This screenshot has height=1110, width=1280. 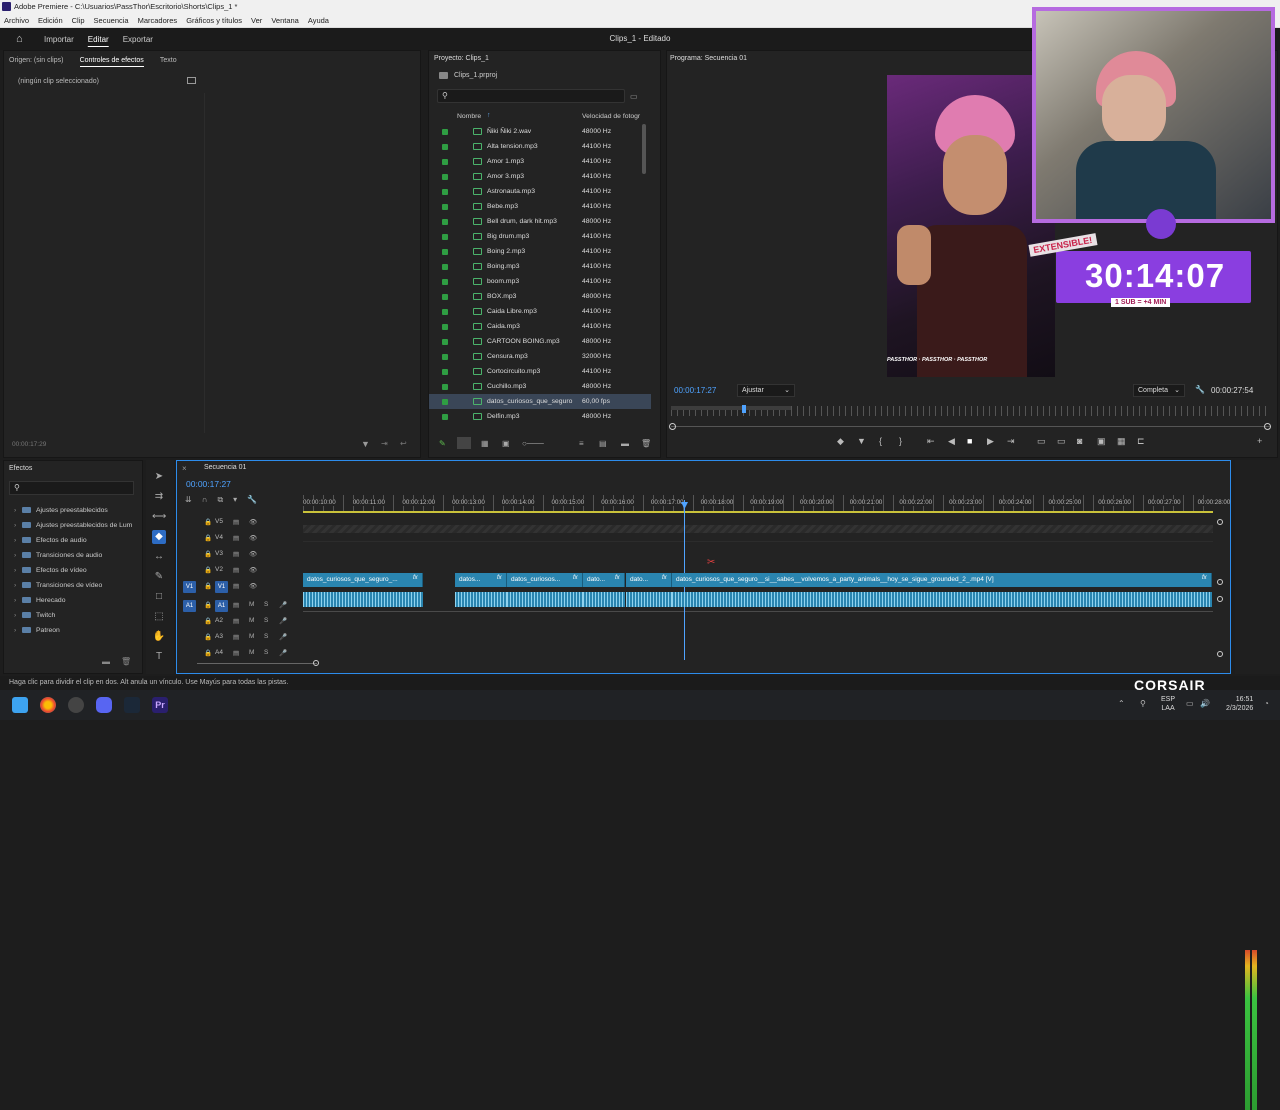 What do you see at coordinates (39, 600) in the screenshot?
I see `effects-folder: › Herecado` at bounding box center [39, 600].